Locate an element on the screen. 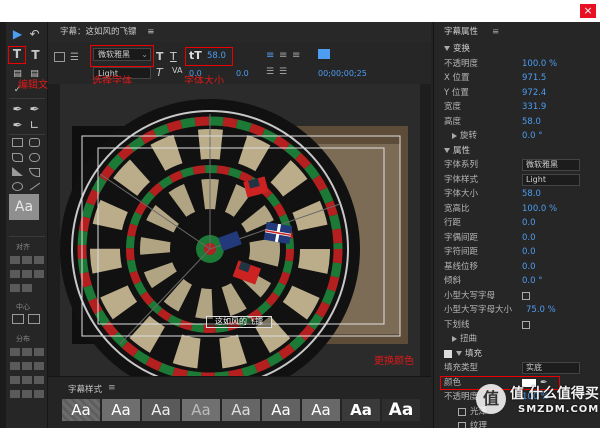 This screenshot has height=428, width=600. fill-checkbox is located at coordinates (448, 353).